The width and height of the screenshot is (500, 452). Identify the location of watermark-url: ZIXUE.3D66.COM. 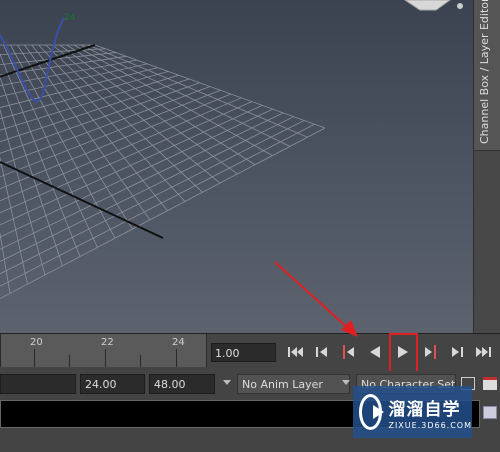
(430, 425).